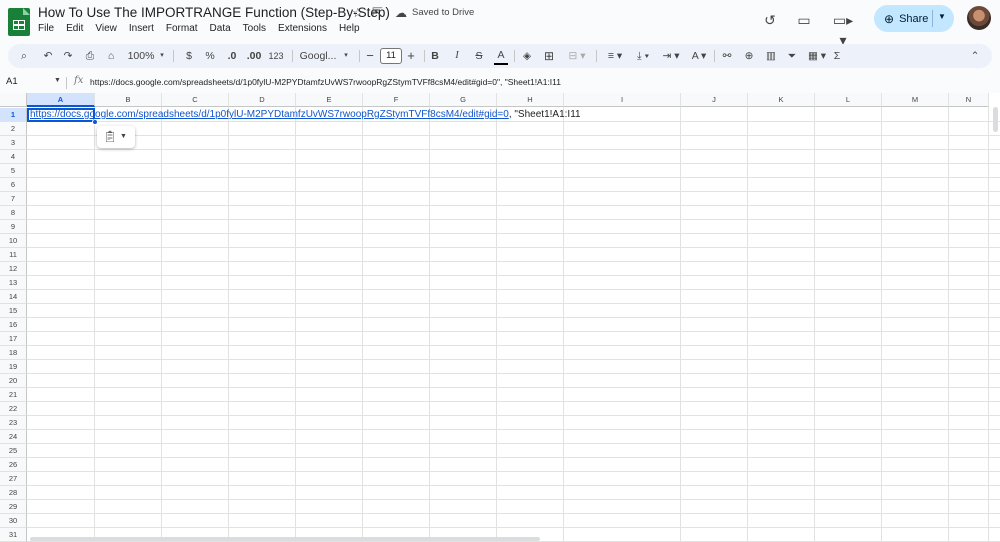 The height and width of the screenshot is (542, 1000). Describe the element at coordinates (781, 100) in the screenshot. I see `column-header-k: K` at that location.